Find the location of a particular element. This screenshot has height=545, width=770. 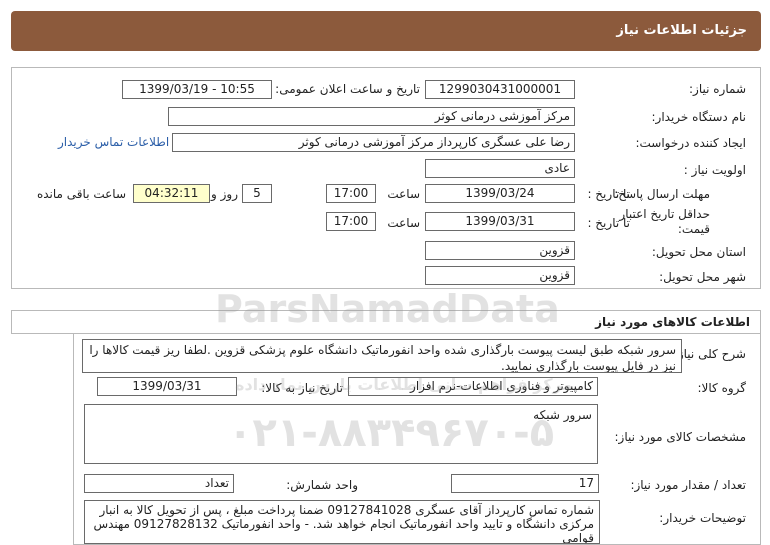

goods-section-title: اطلاعات کالاهای مورد نیاز is located at coordinates (672, 322).